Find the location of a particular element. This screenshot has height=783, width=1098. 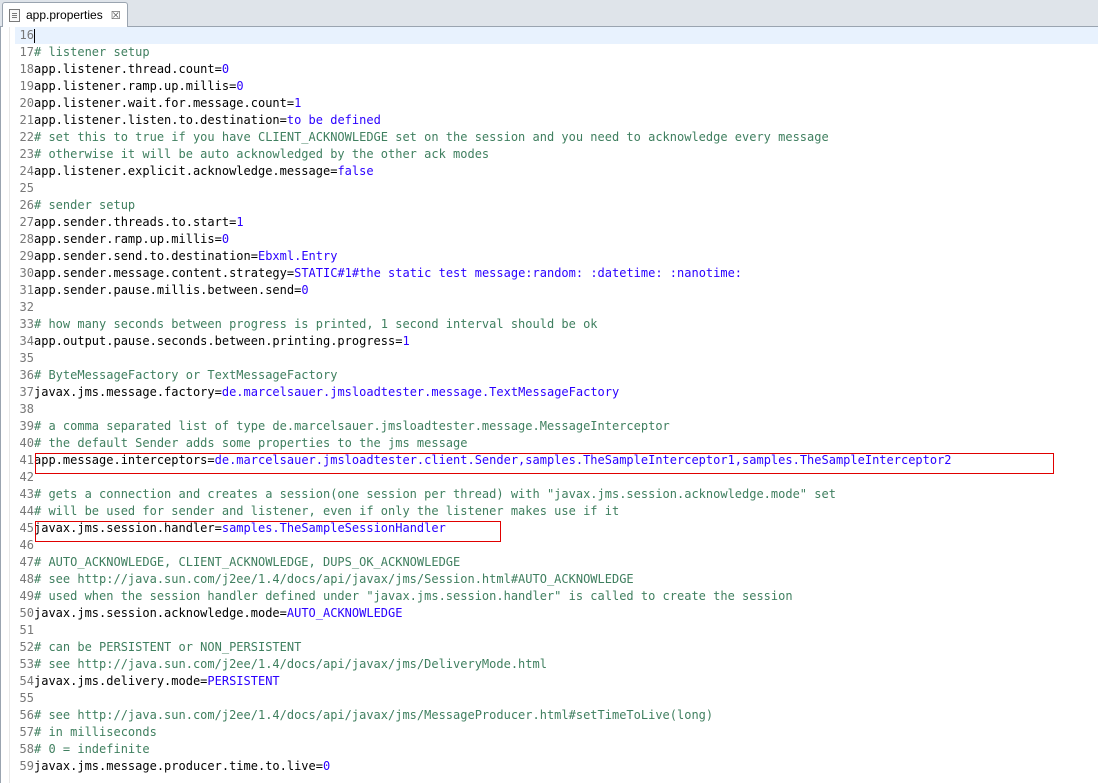

text-cursor is located at coordinates (34, 35).